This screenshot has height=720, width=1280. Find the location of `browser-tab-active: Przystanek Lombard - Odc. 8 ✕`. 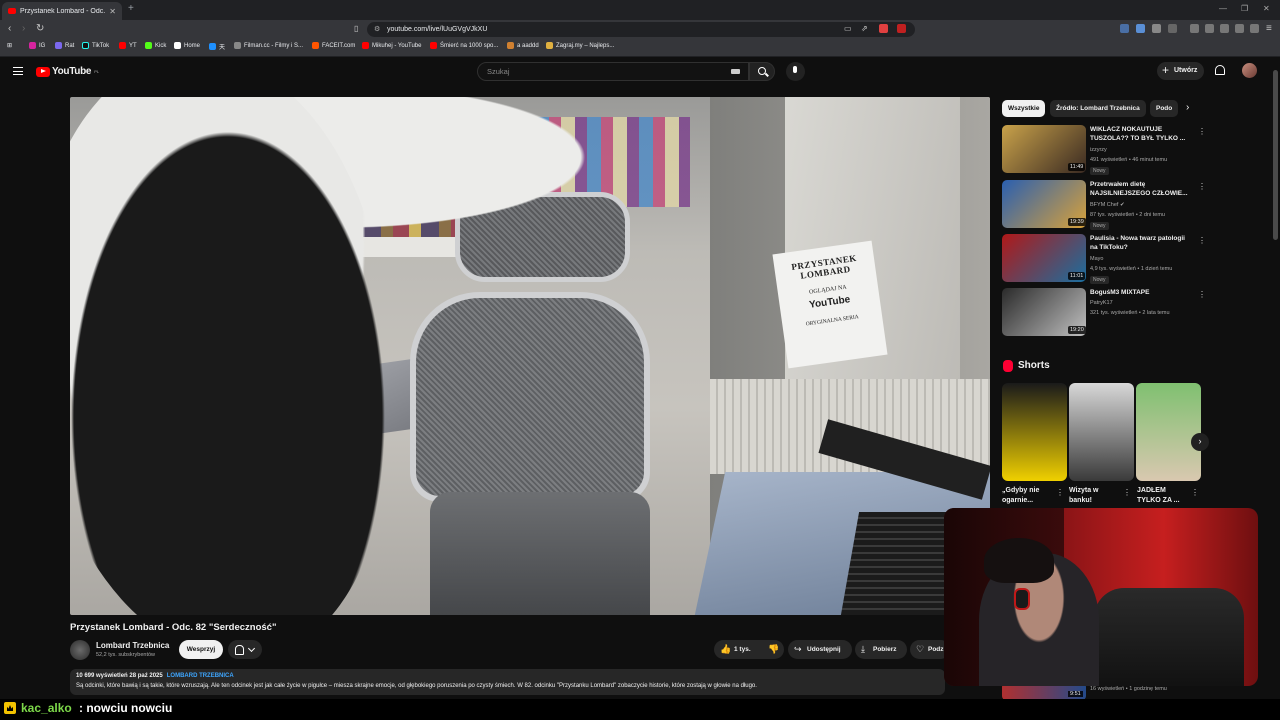

browser-tab-active: Przystanek Lombard - Odc. 8 ✕ is located at coordinates (62, 11).